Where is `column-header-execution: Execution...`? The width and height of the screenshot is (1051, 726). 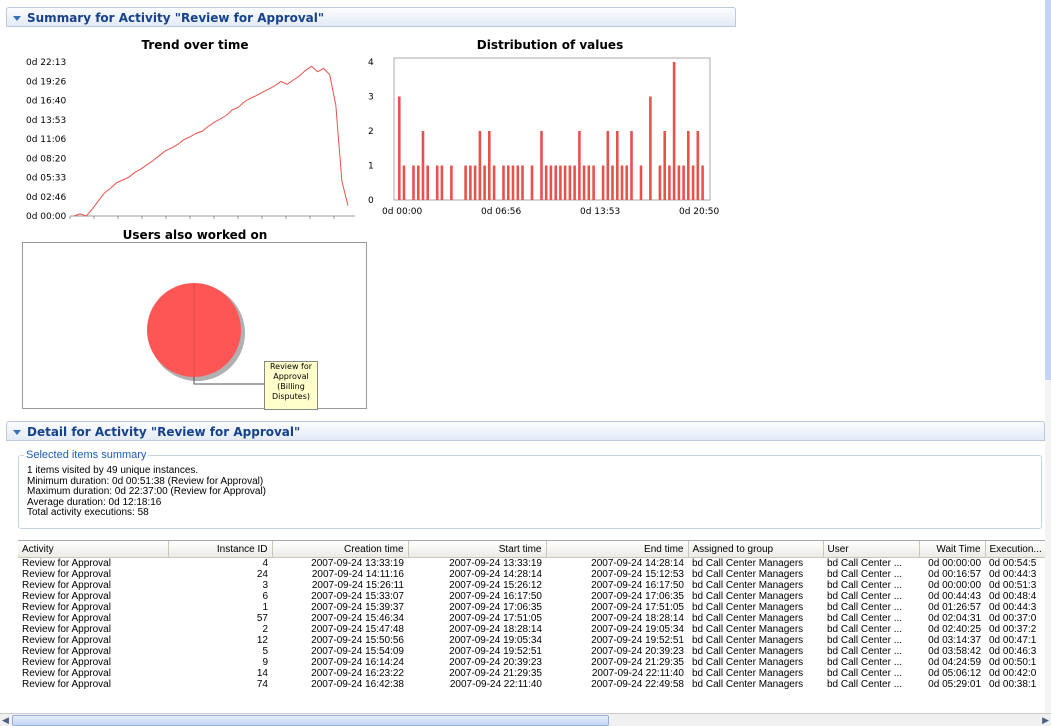
column-header-execution: Execution... is located at coordinates (1018, 549).